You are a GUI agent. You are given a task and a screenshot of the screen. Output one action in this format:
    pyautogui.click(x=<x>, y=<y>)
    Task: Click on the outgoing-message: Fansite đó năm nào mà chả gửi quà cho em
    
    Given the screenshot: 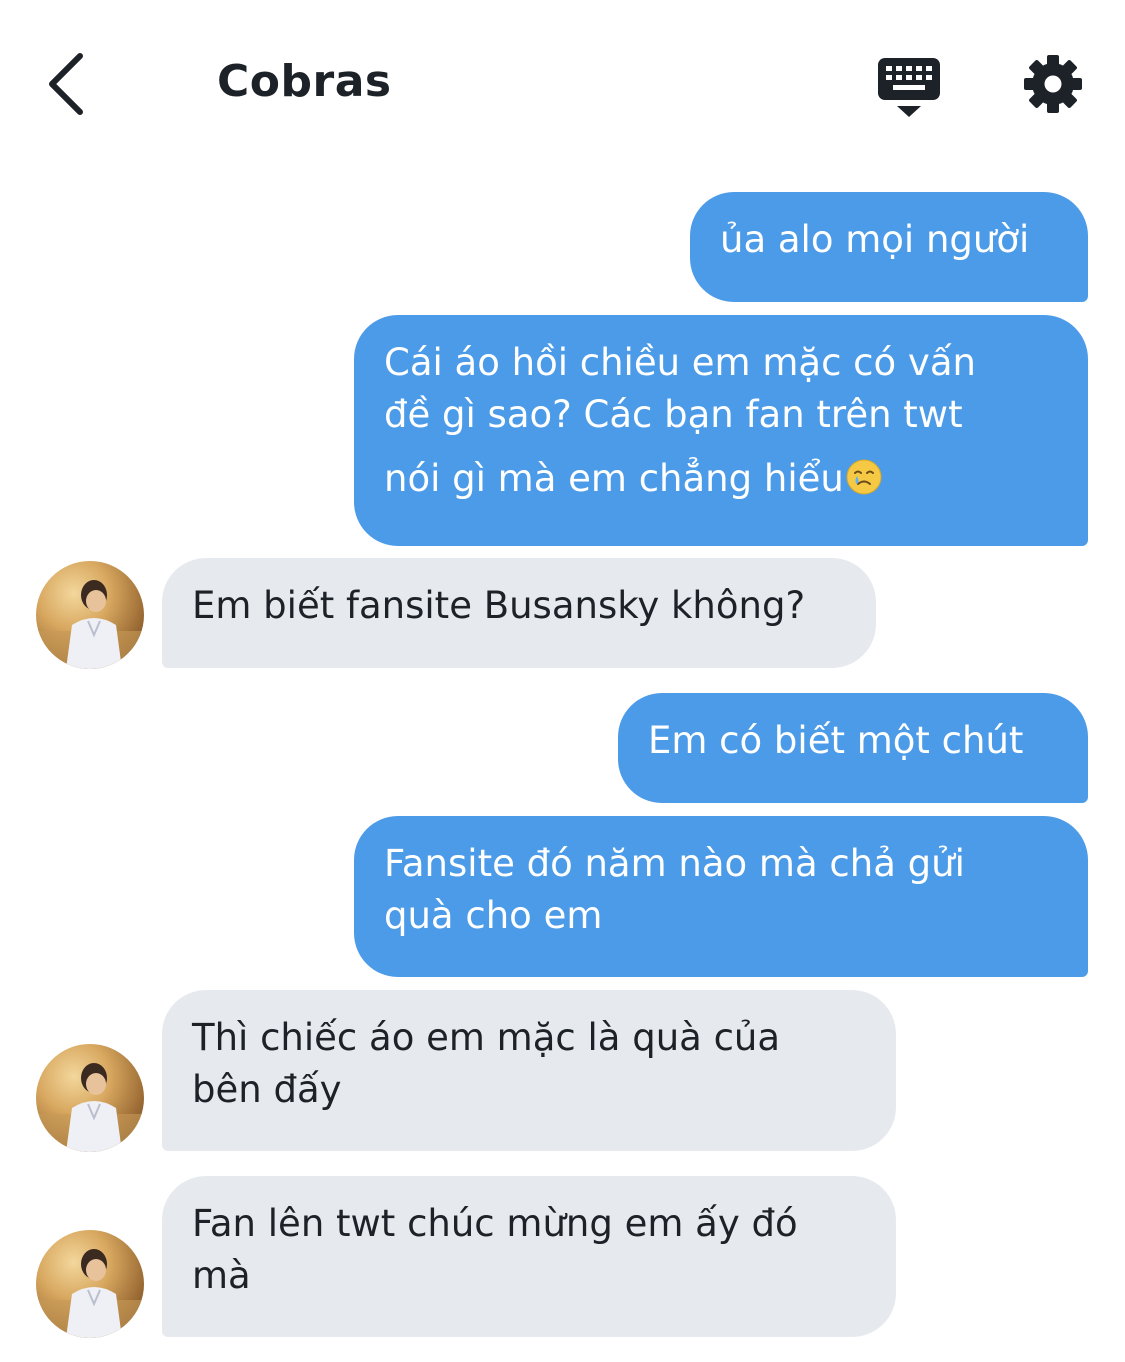 What is the action you would take?
    pyautogui.click(x=721, y=896)
    